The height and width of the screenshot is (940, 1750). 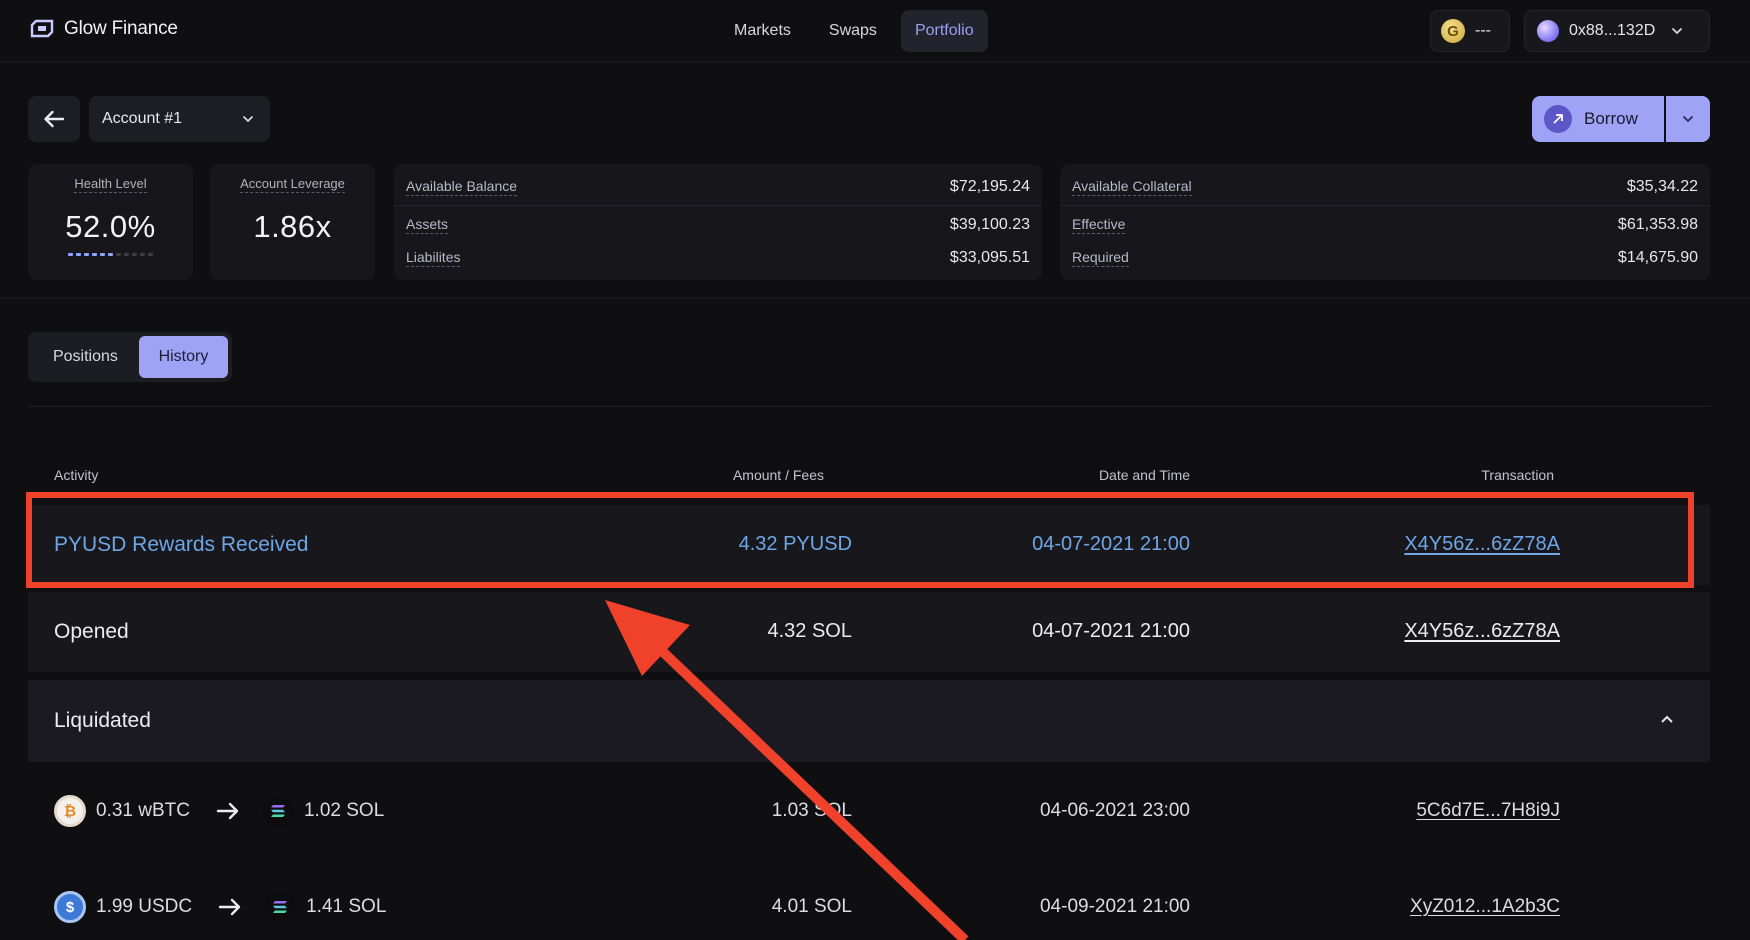 I want to click on swap-detail: $ 1.99 USDC 1.41 SOL, so click(x=220, y=907).